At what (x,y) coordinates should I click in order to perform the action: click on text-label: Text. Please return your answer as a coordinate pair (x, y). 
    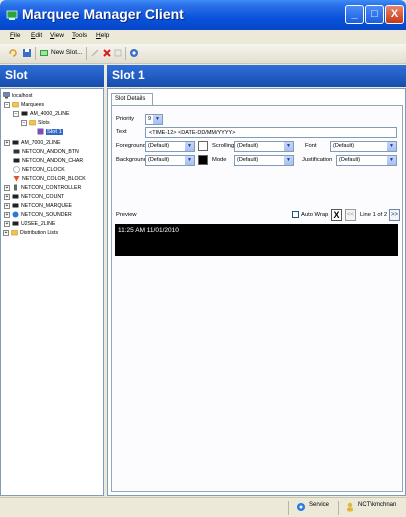
    Looking at the image, I should click on (121, 132).